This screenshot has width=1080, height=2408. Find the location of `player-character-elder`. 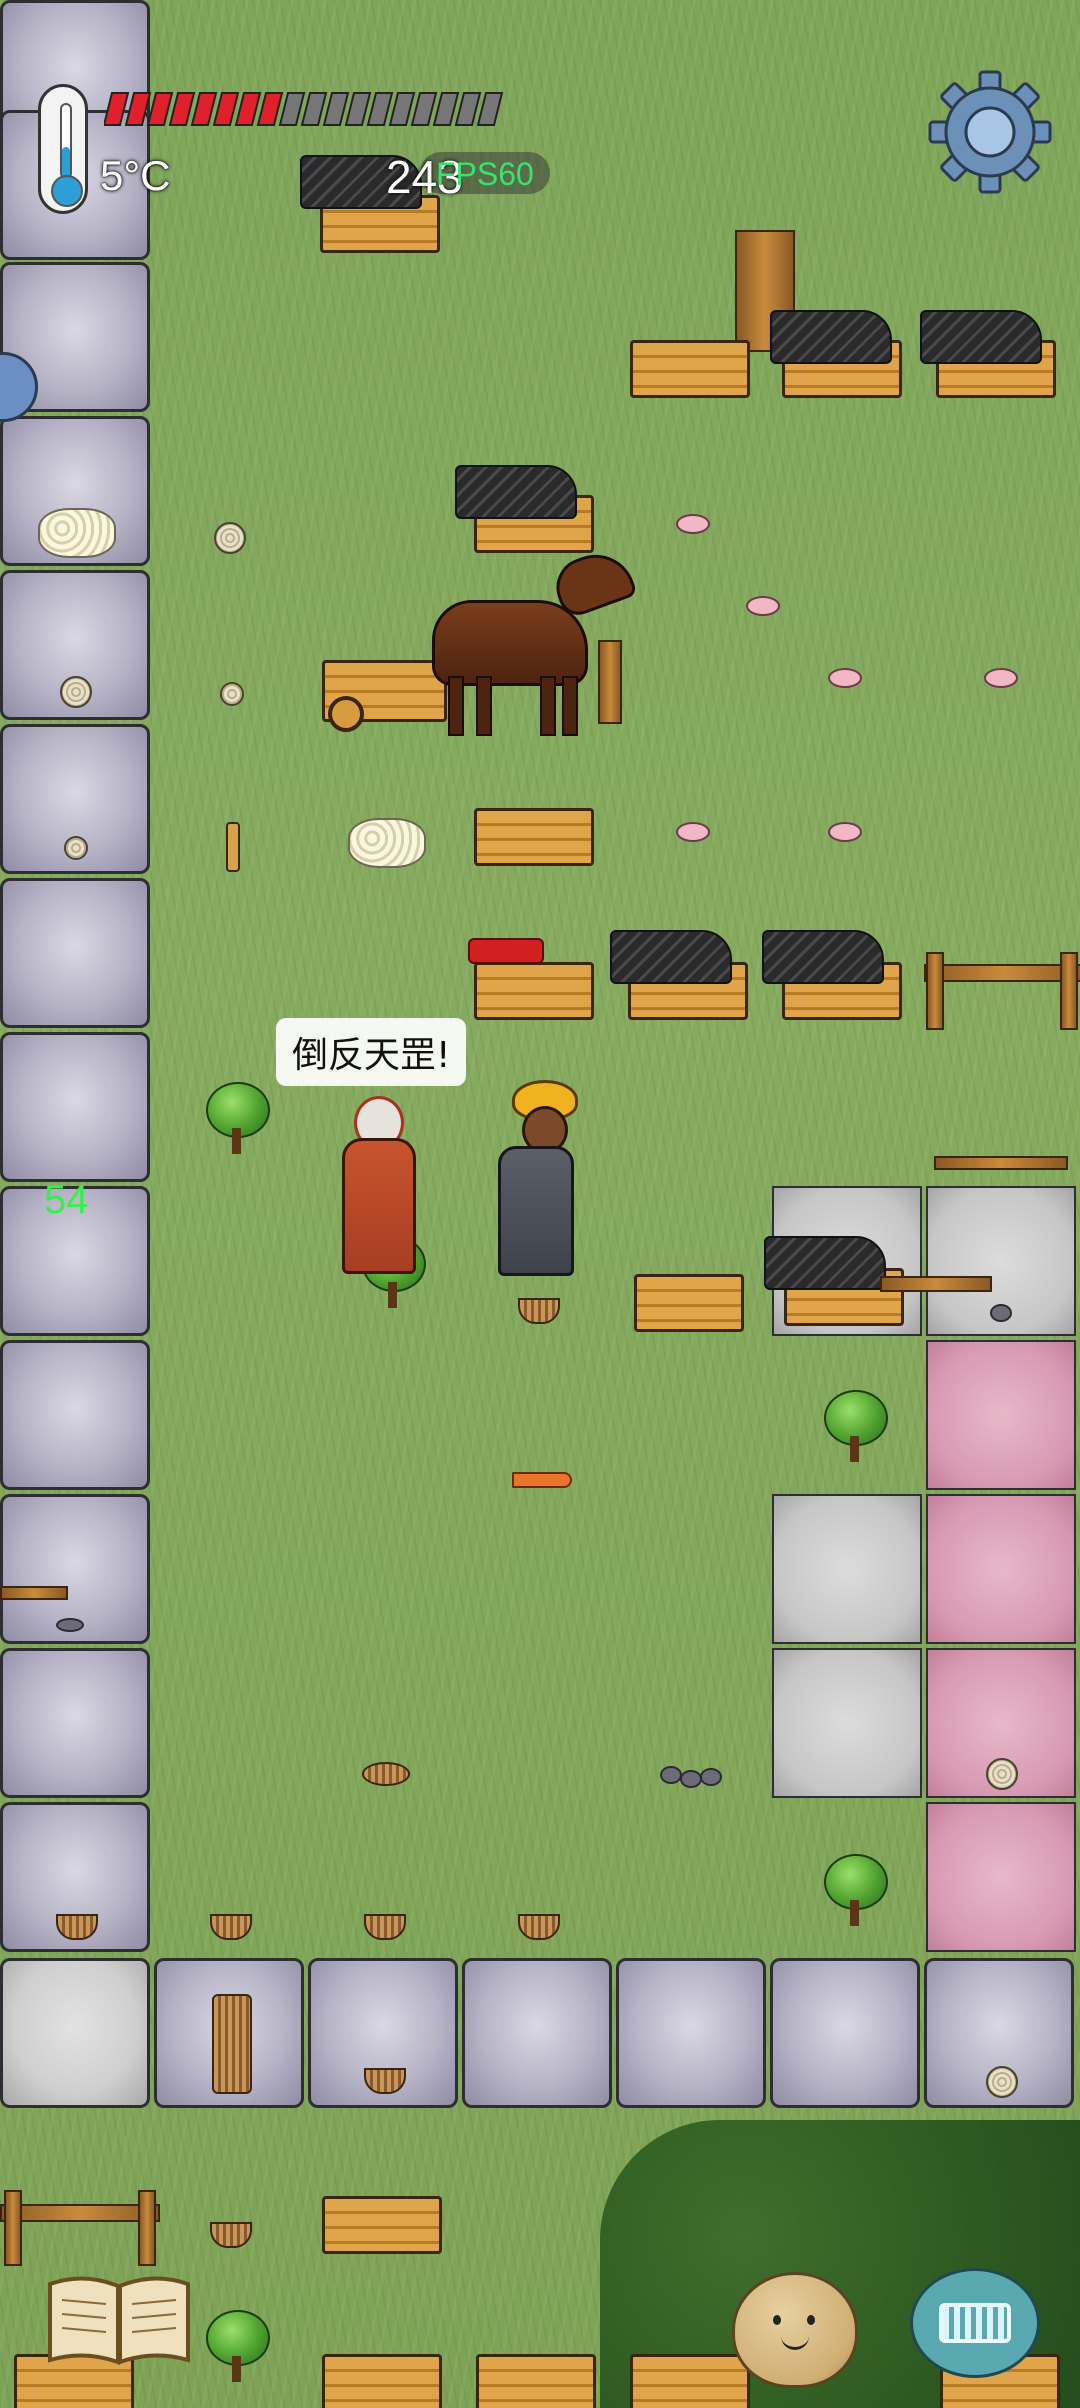

player-character-elder is located at coordinates (376, 1185).